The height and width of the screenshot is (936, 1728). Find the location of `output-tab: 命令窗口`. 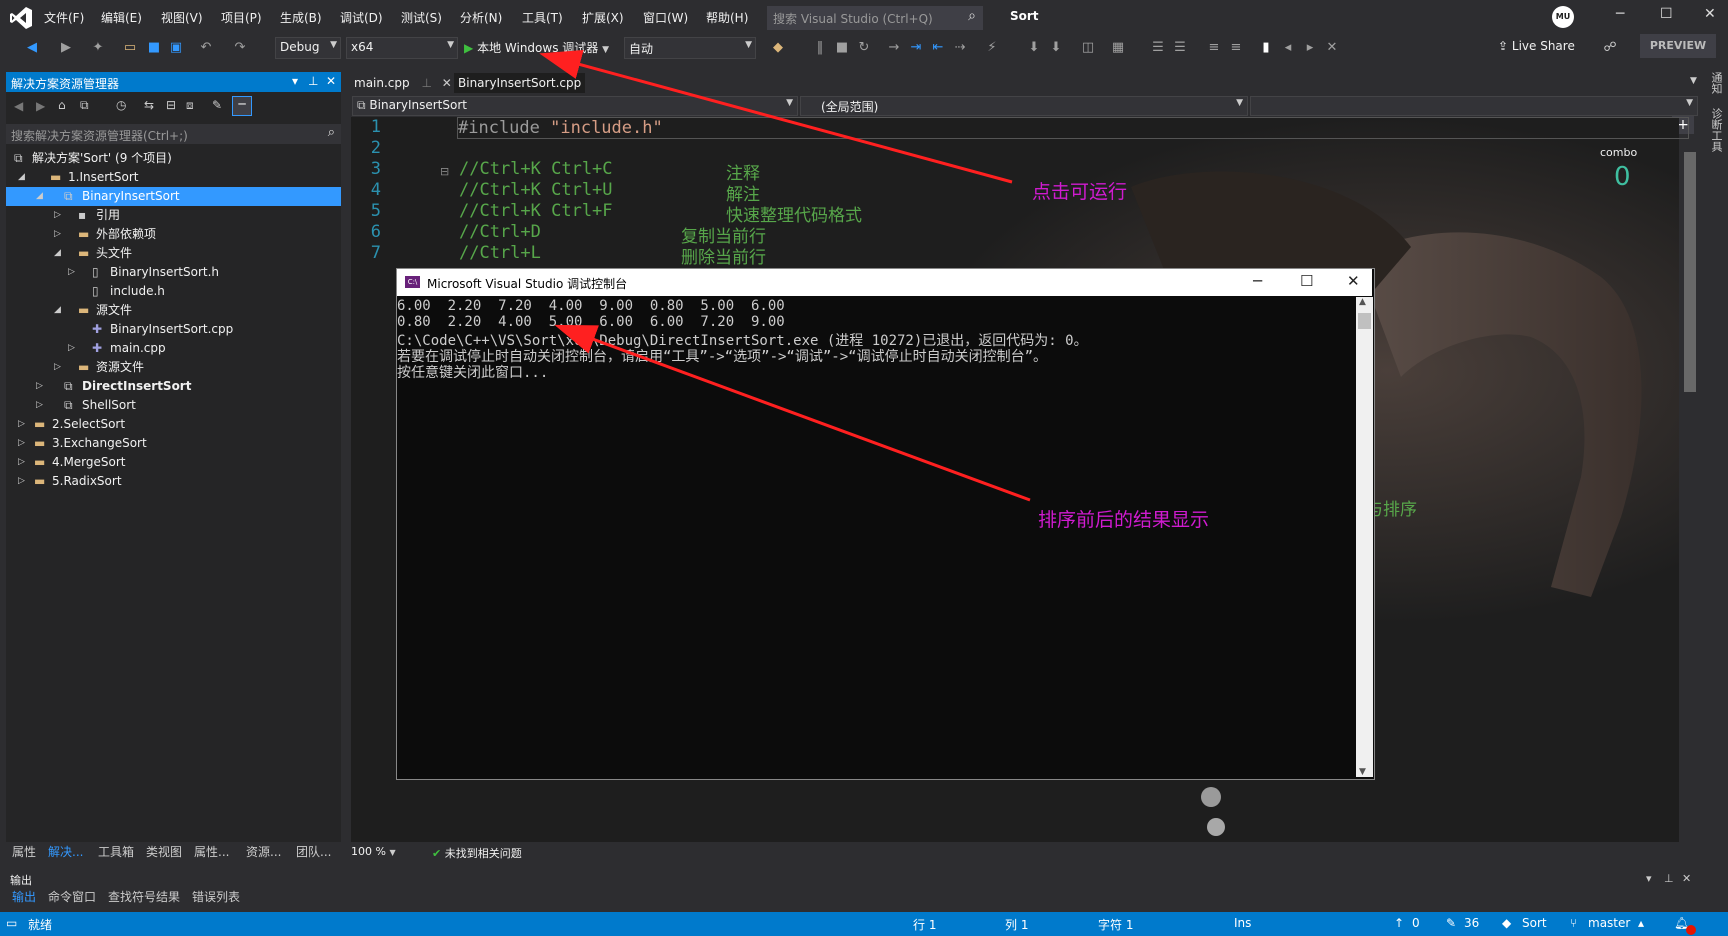

output-tab: 命令窗口 is located at coordinates (72, 896).